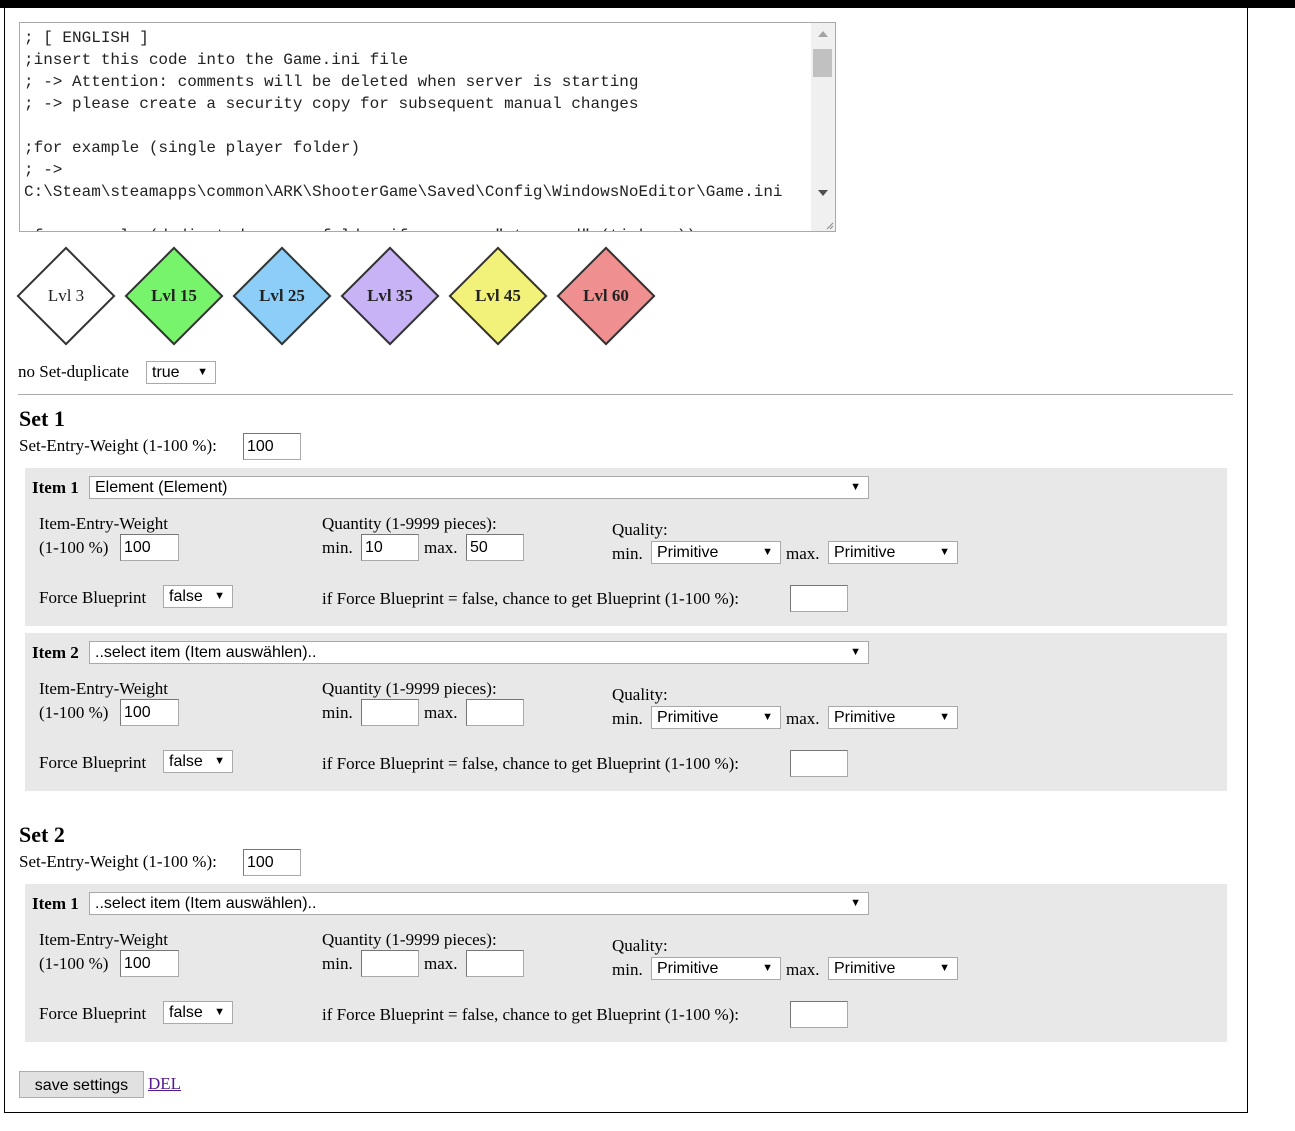 This screenshot has width=1295, height=1131. I want to click on level-diamond: Lvl 45, so click(498, 296).